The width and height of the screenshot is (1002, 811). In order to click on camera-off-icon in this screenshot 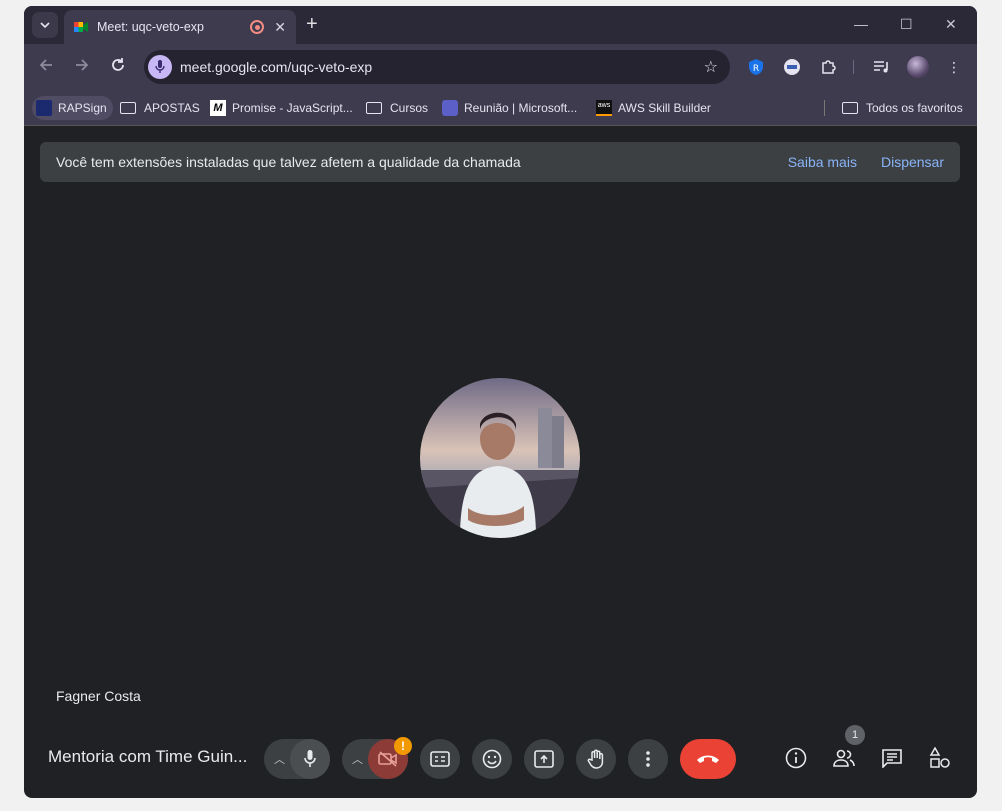, I will do `click(387, 759)`.